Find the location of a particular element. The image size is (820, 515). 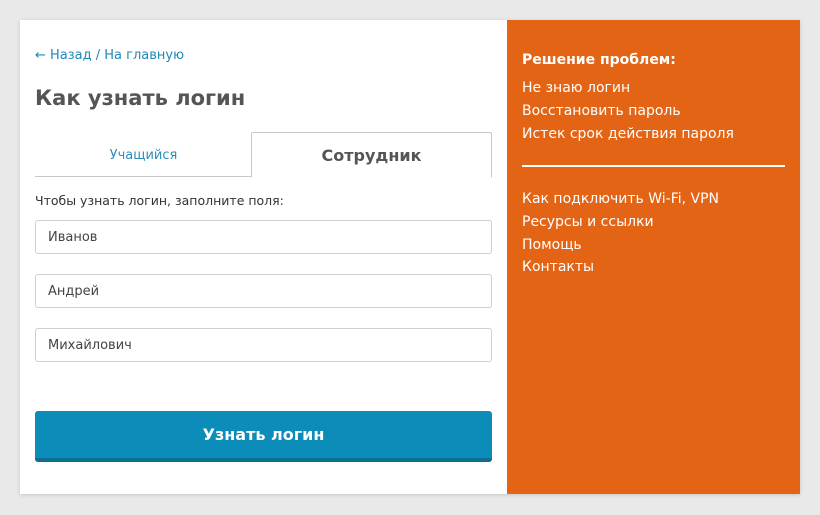

back-to-home-link: ← Назад / На главную is located at coordinates (109, 55).